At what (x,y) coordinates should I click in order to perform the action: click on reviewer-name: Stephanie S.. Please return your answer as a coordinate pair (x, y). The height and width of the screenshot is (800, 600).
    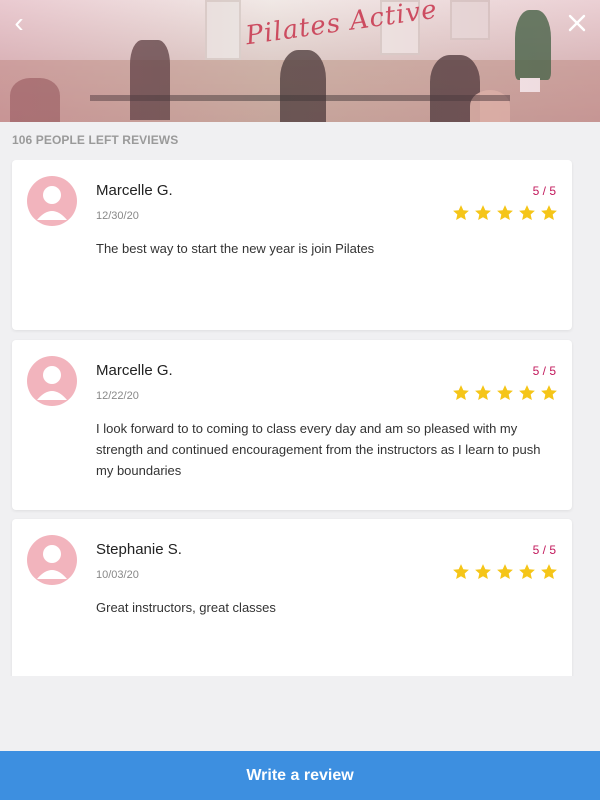
    Looking at the image, I should click on (139, 549).